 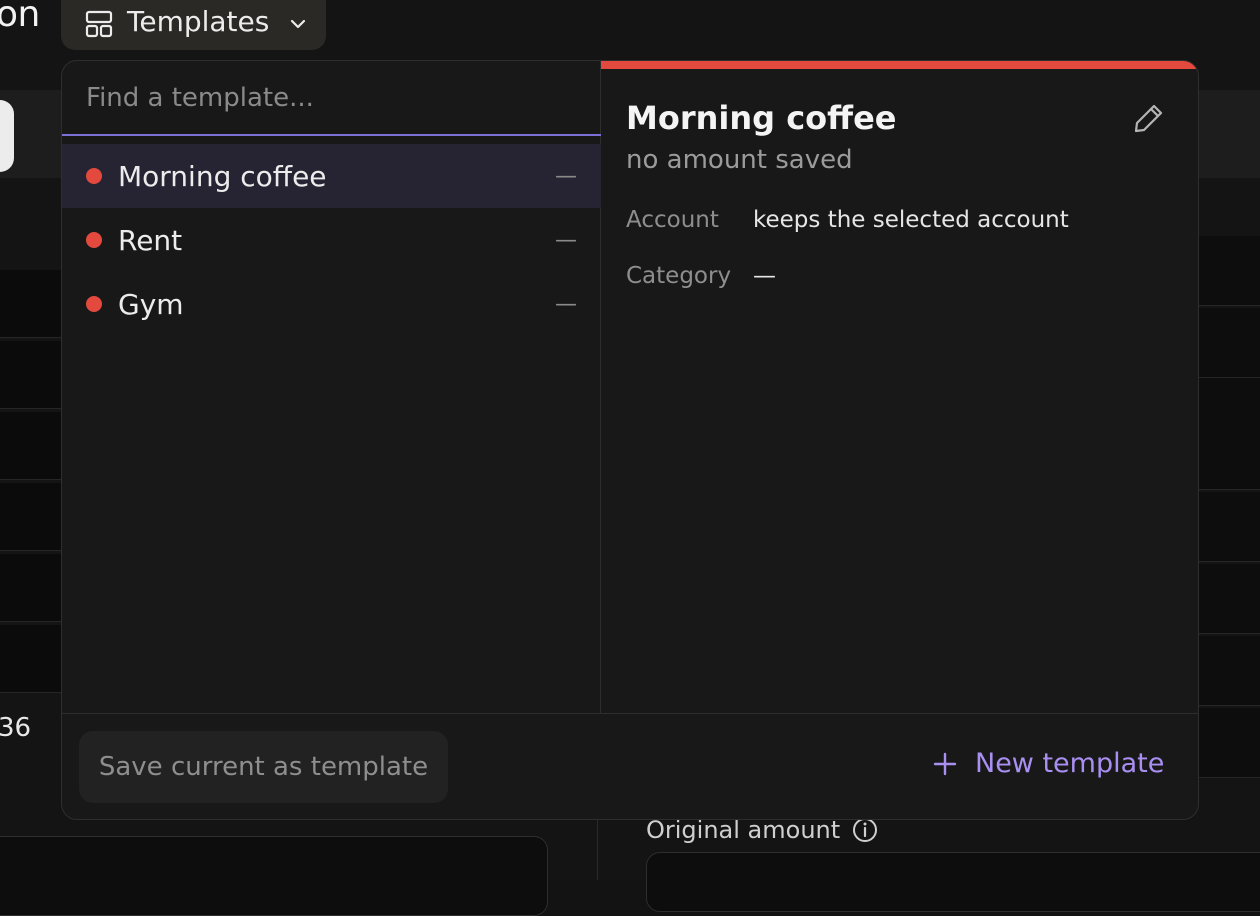 What do you see at coordinates (274, 876) in the screenshot?
I see `background-input-box` at bounding box center [274, 876].